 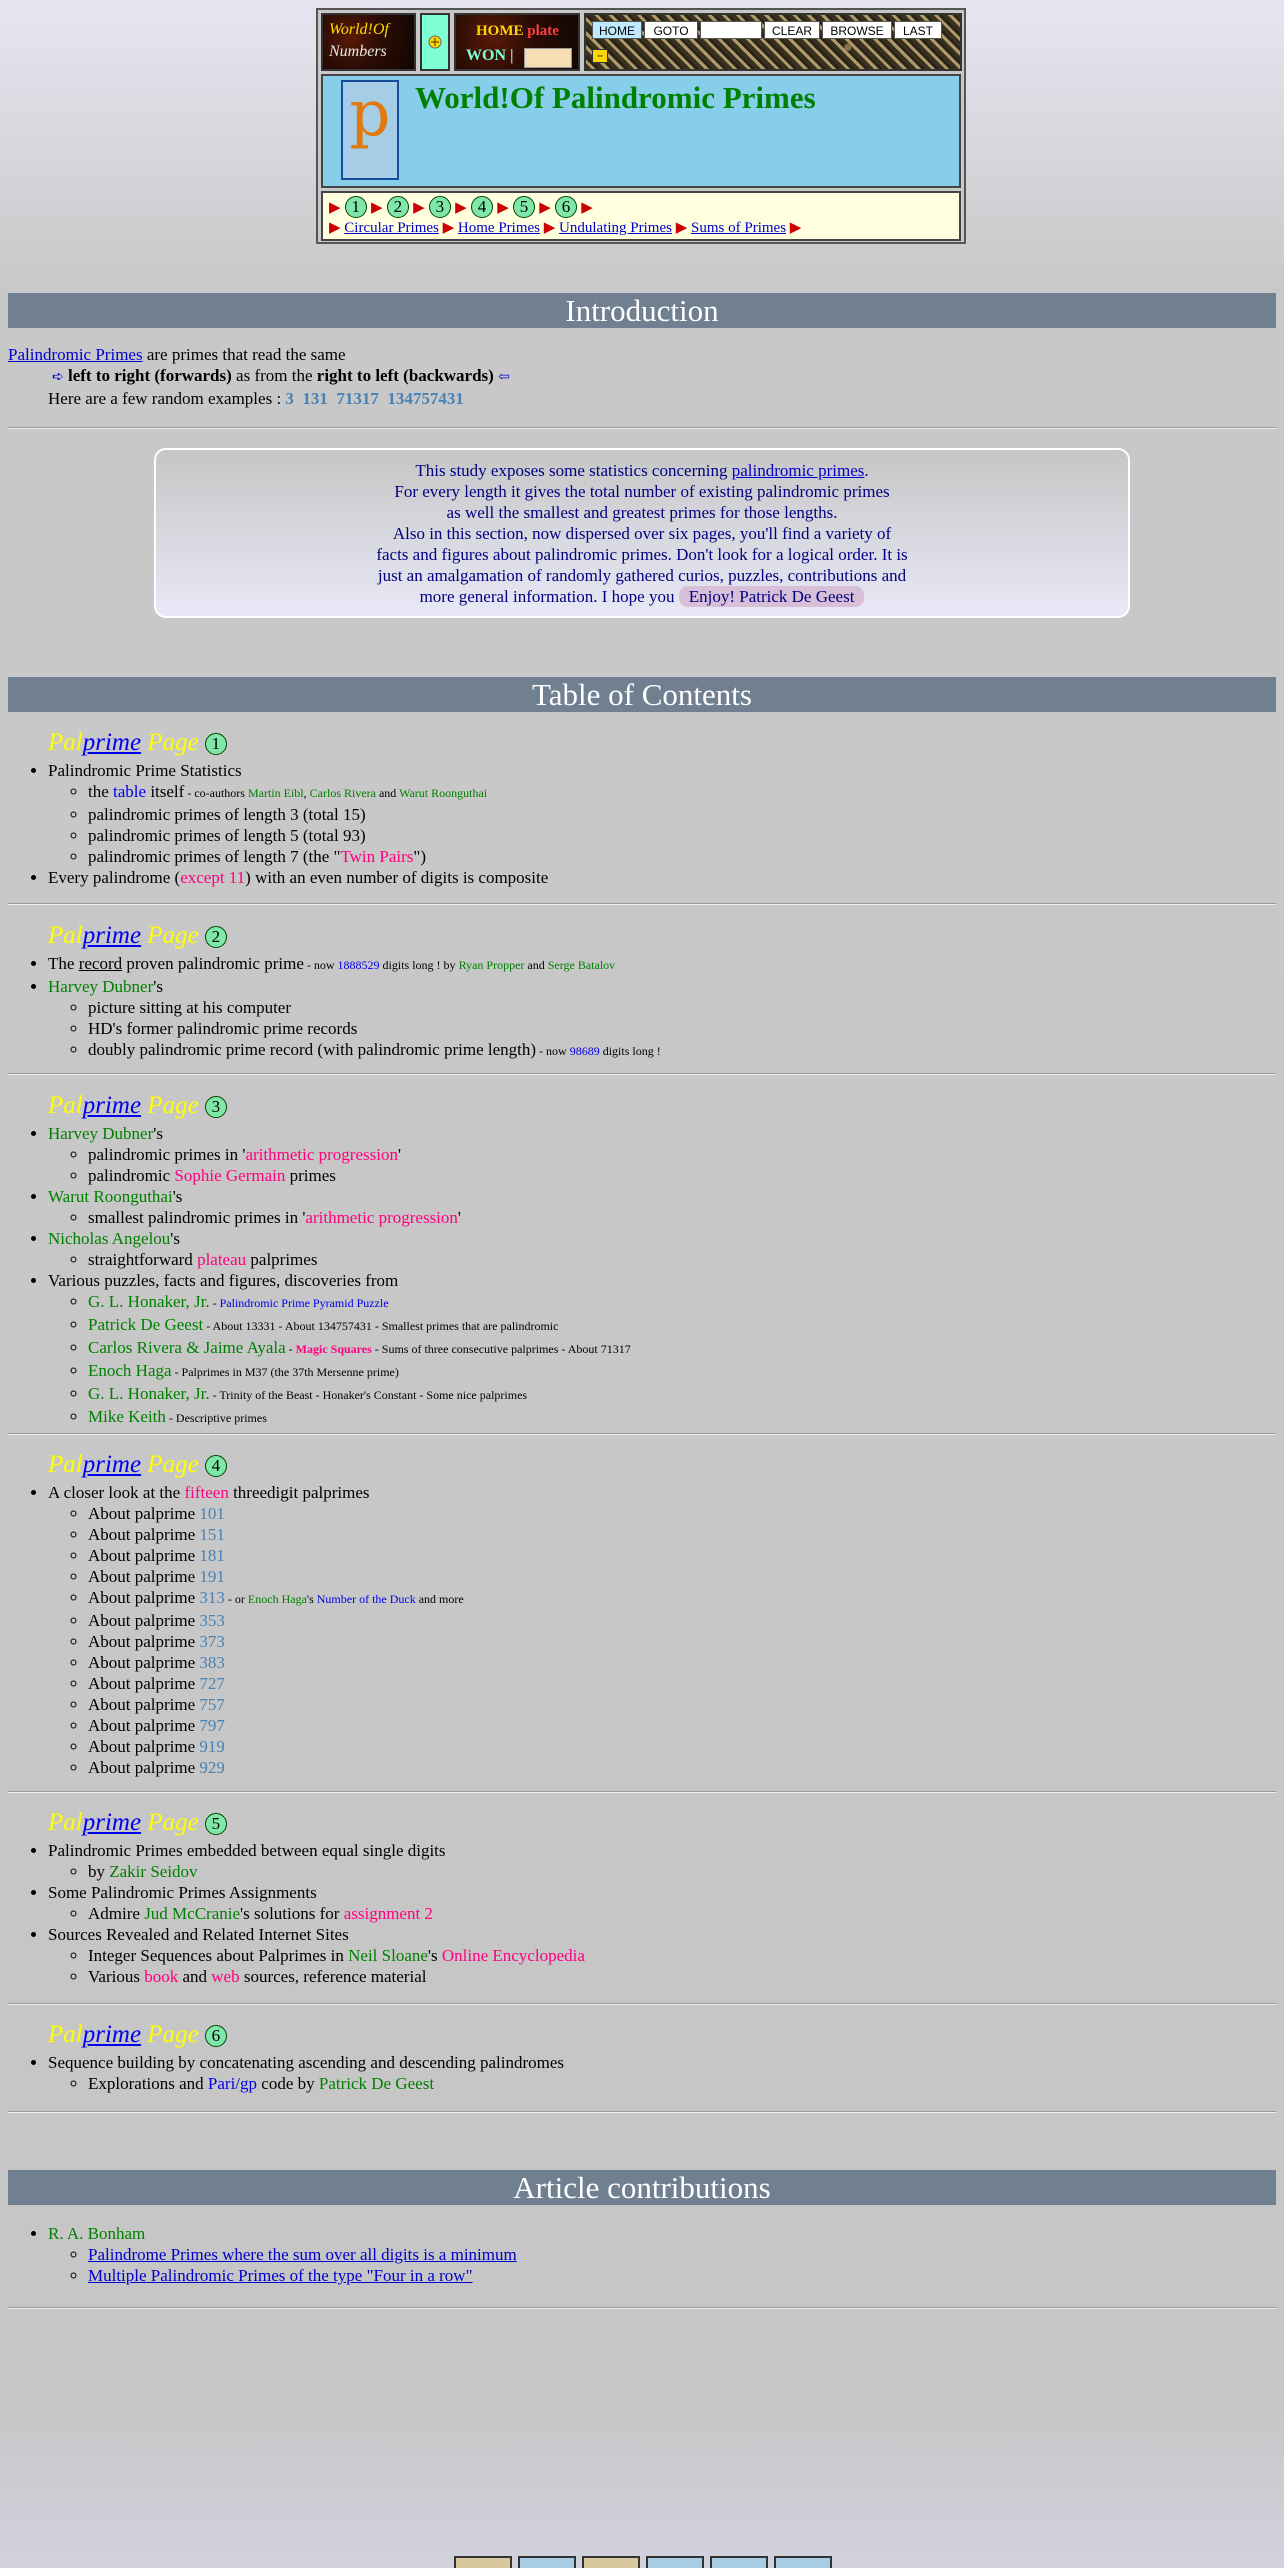 I want to click on last-button: LAST, so click(x=918, y=30).